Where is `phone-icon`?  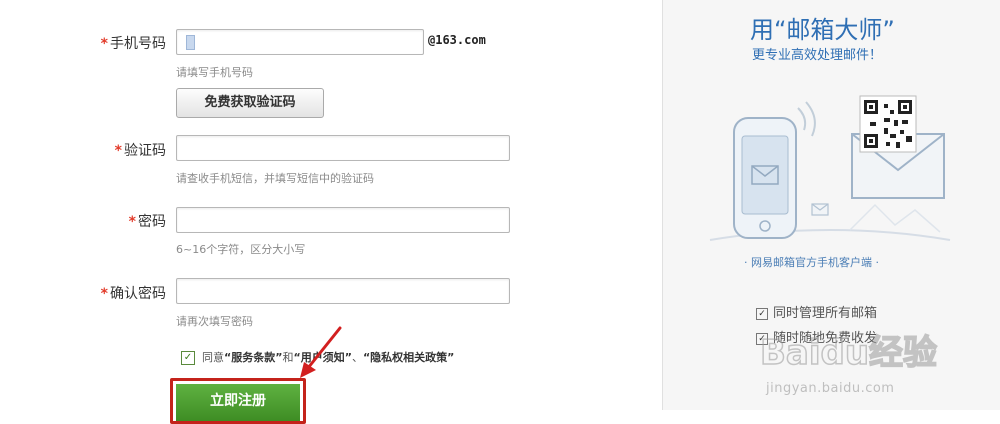 phone-icon is located at coordinates (765, 178).